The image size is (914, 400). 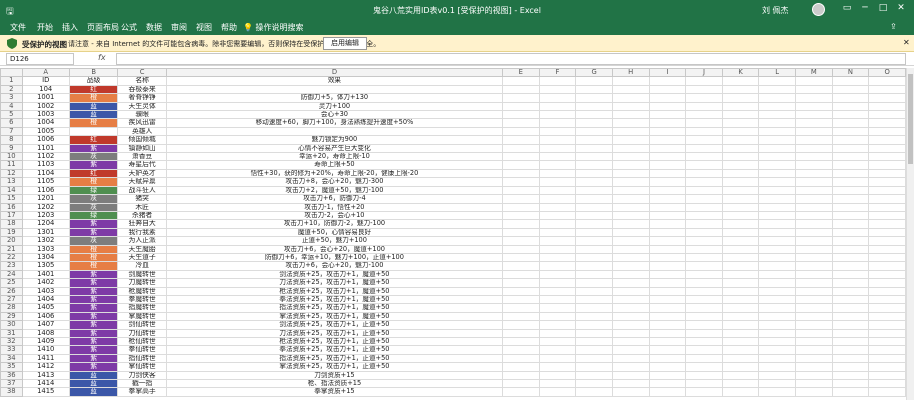 What do you see at coordinates (93, 392) in the screenshot?
I see `cell-quality: 蓝` at bounding box center [93, 392].